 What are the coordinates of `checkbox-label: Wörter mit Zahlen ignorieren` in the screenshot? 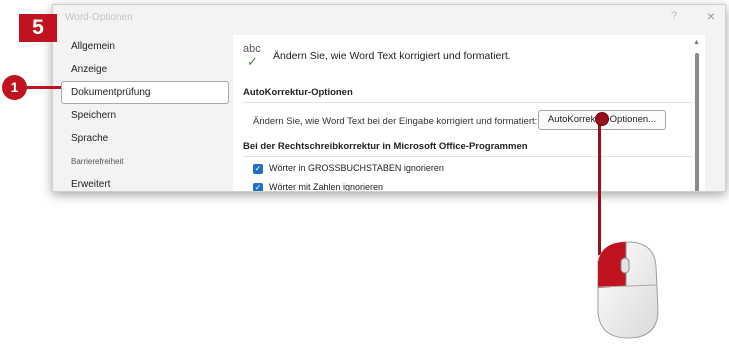 It's located at (326, 187).